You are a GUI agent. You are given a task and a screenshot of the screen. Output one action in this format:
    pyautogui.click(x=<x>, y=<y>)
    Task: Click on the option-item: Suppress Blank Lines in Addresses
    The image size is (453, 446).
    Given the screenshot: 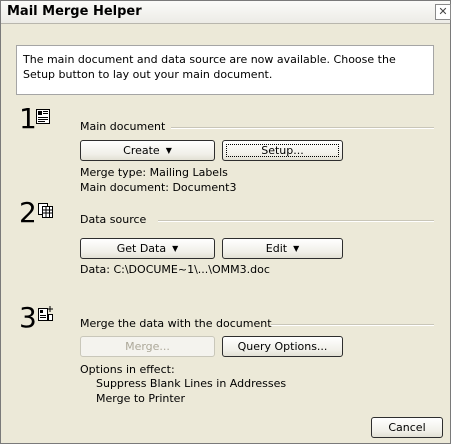 What is the action you would take?
    pyautogui.click(x=191, y=383)
    